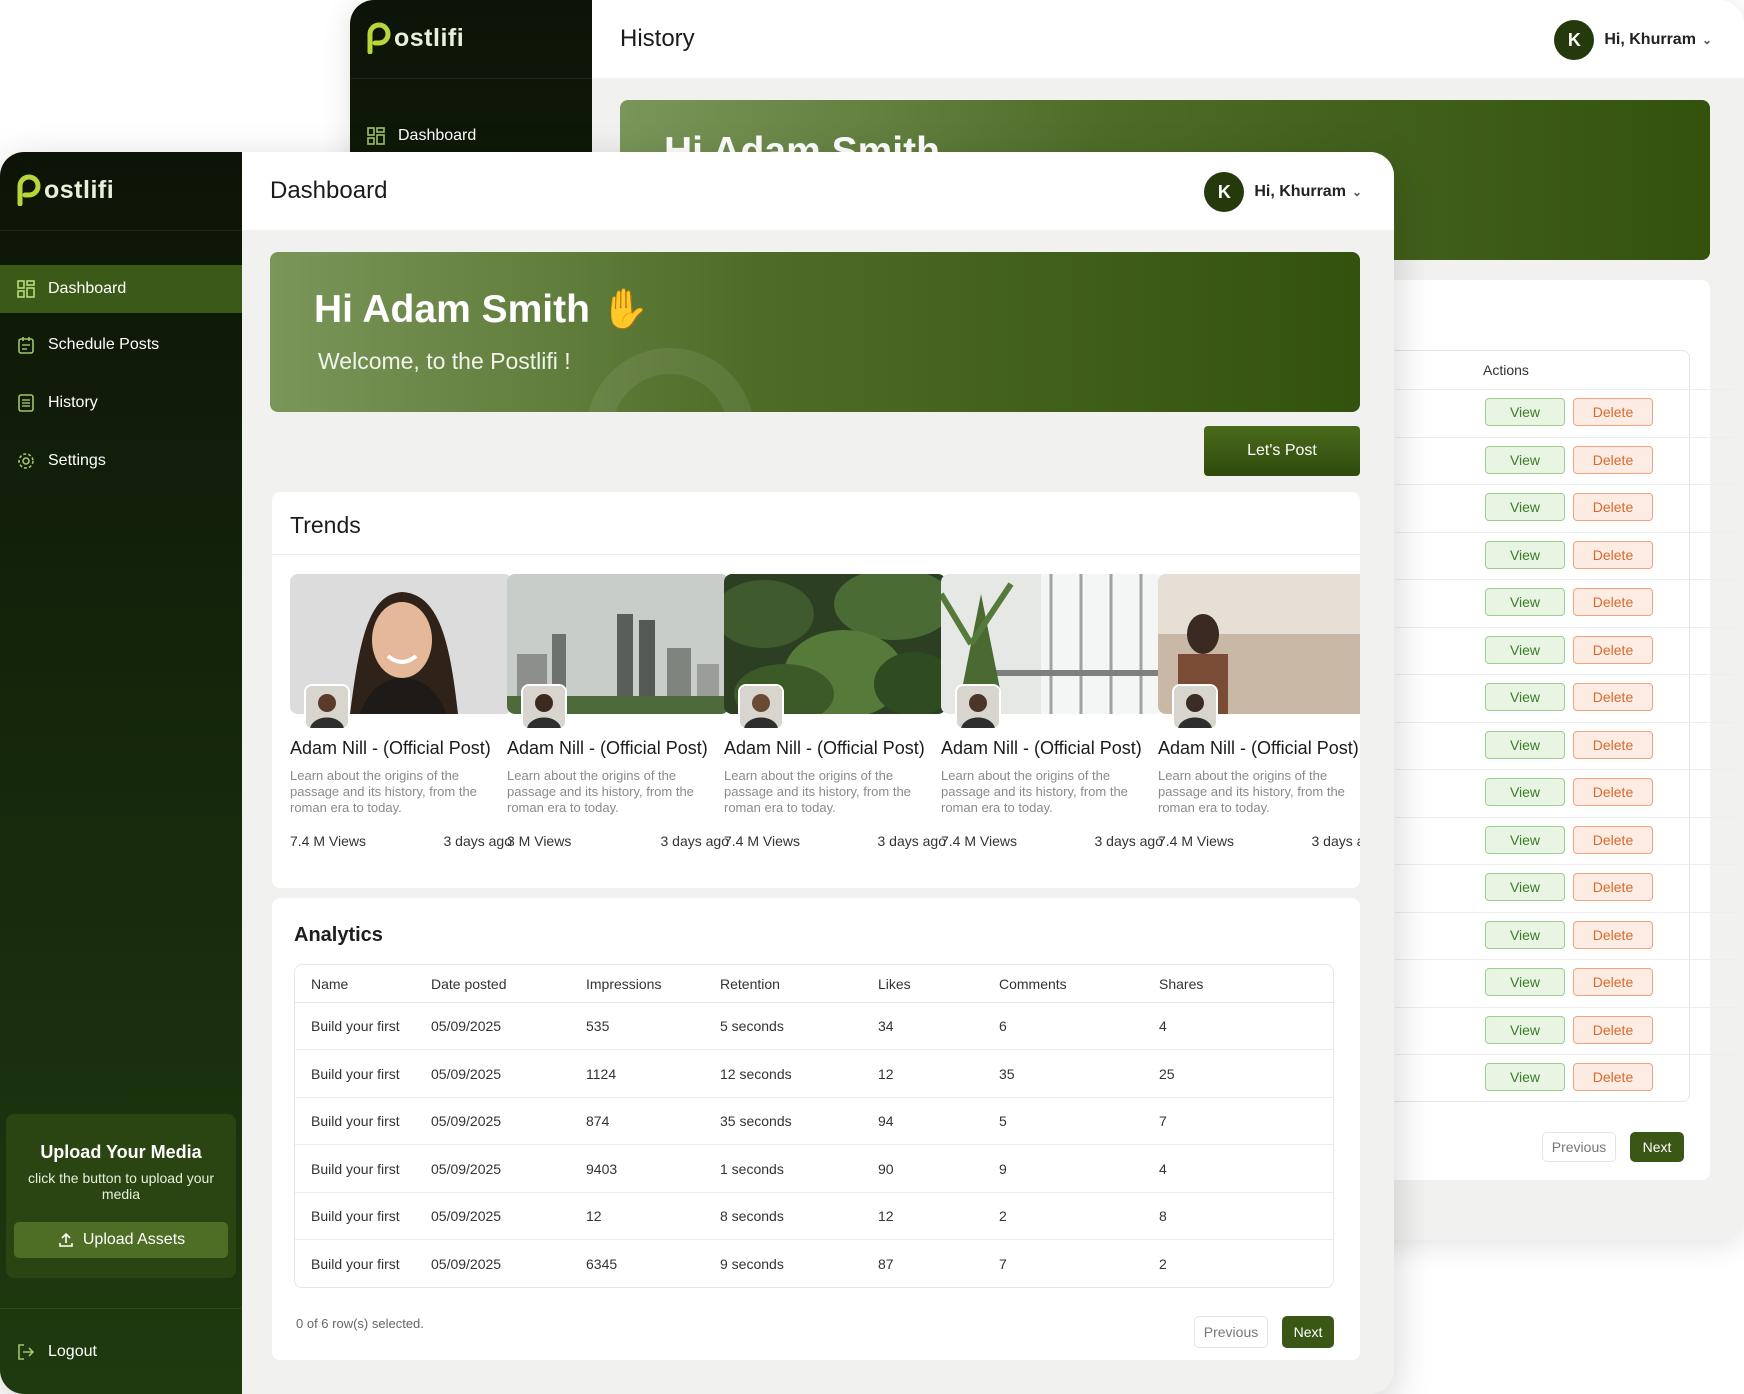 The image size is (1744, 1394). What do you see at coordinates (1168, 39) in the screenshot?
I see `history-header: History K Hi, Khurram ⌄` at bounding box center [1168, 39].